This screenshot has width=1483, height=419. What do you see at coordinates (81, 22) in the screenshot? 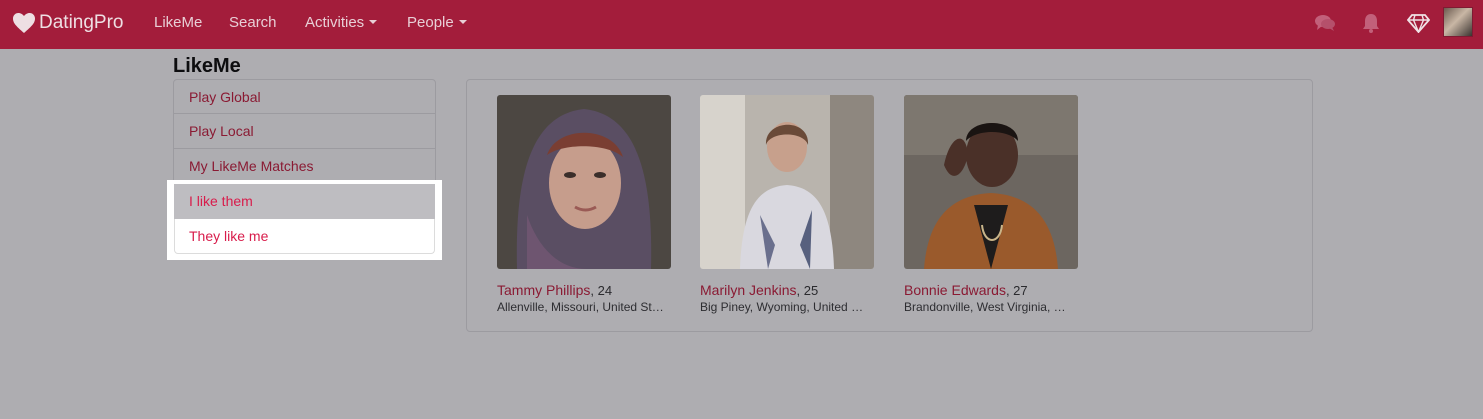
I see `brand-name: DatingPro` at bounding box center [81, 22].